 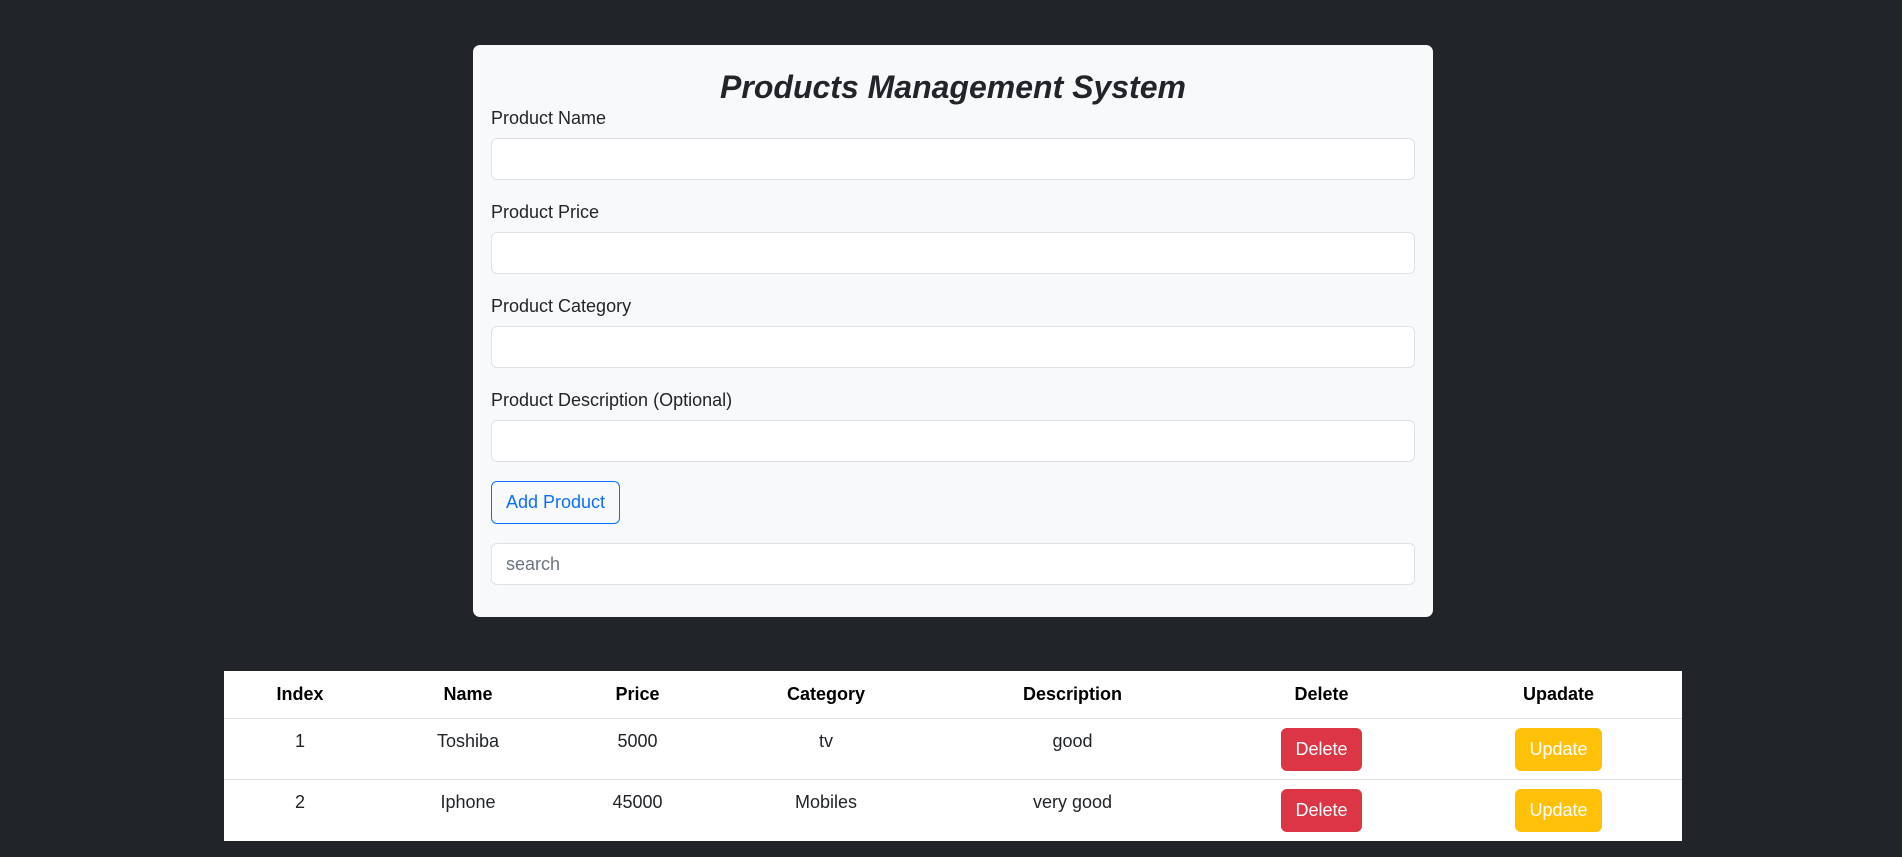 What do you see at coordinates (545, 212) in the screenshot?
I see `product-price-label: Product Price` at bounding box center [545, 212].